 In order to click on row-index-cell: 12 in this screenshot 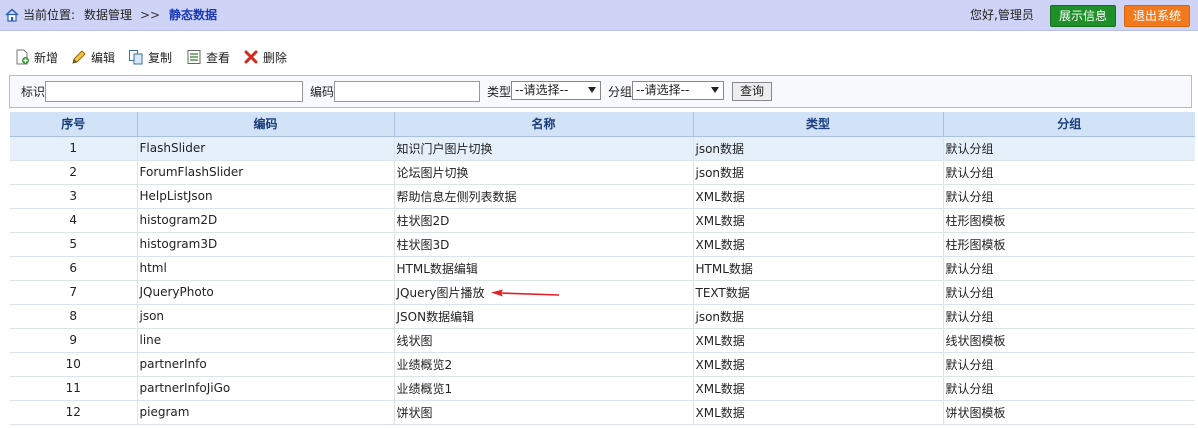, I will do `click(74, 412)`.